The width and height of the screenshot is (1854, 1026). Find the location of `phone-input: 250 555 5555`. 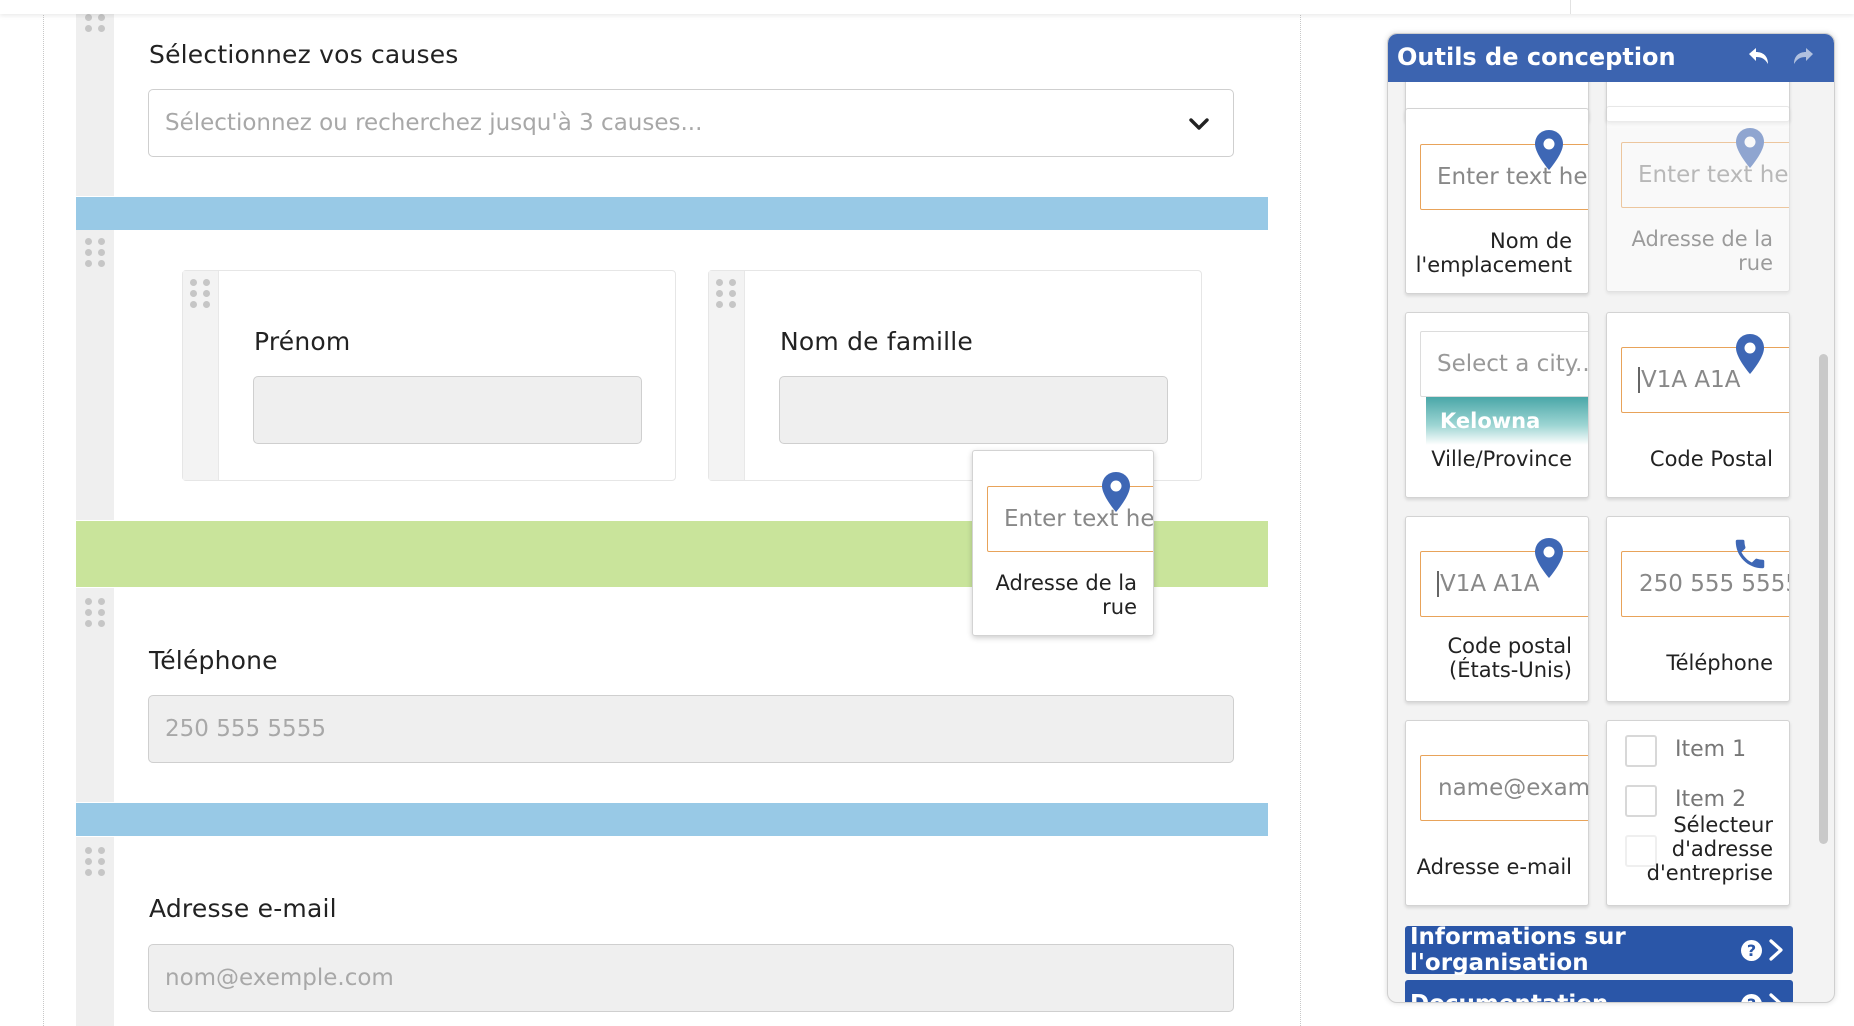

phone-input: 250 555 5555 is located at coordinates (691, 729).